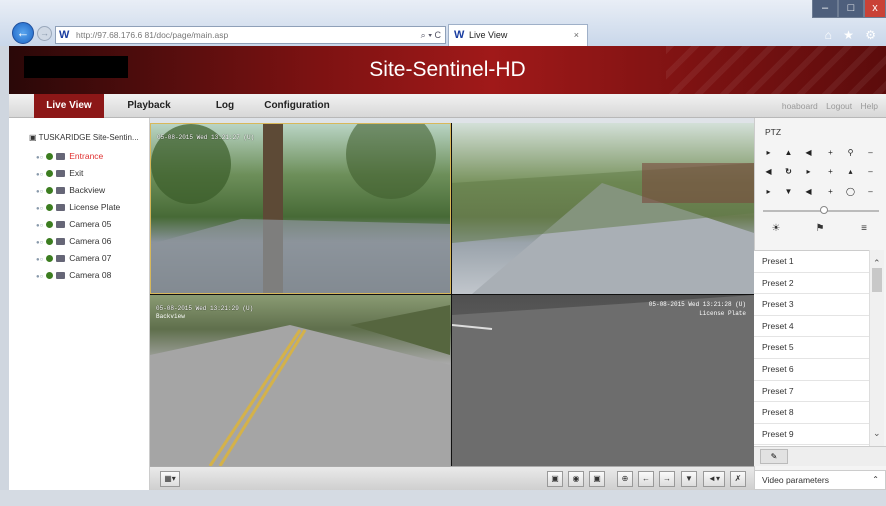  Describe the element at coordinates (667, 479) in the screenshot. I see `next-page-icon: →` at that location.